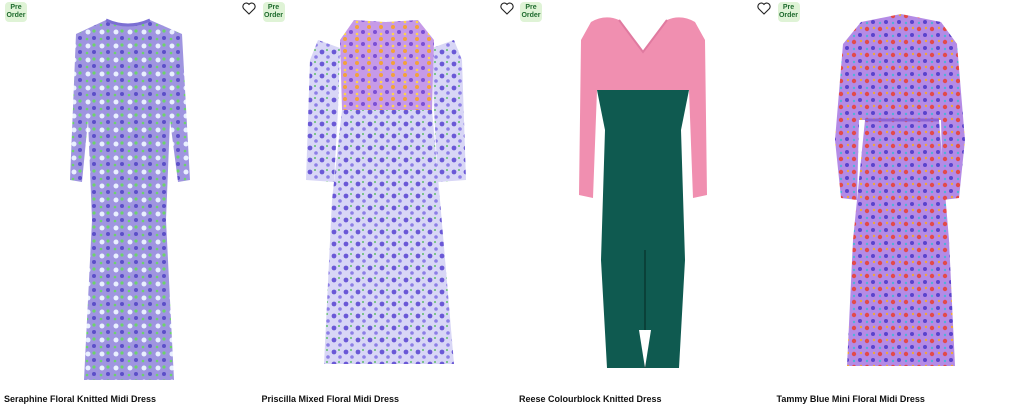  What do you see at coordinates (331, 399) in the screenshot?
I see `product-title: Priscilla Mixed Floral Midi Dress` at bounding box center [331, 399].